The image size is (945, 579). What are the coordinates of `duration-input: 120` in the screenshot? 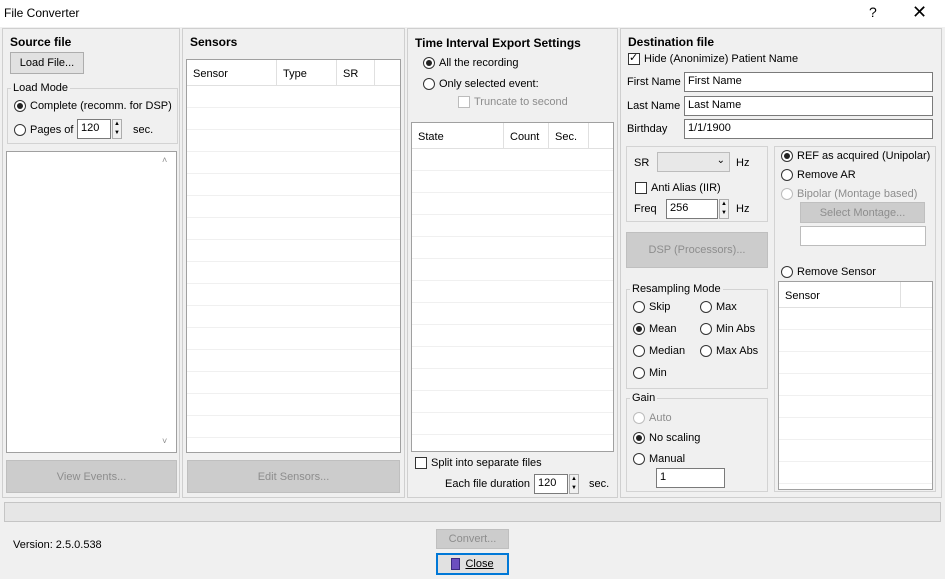 It's located at (551, 484).